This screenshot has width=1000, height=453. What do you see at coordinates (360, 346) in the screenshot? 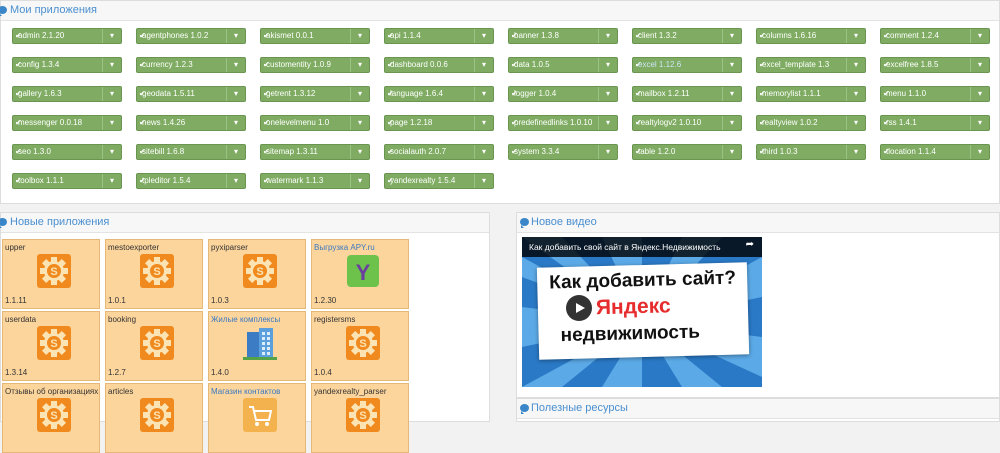
I see `app-tile: registersms S 1.0.4` at bounding box center [360, 346].